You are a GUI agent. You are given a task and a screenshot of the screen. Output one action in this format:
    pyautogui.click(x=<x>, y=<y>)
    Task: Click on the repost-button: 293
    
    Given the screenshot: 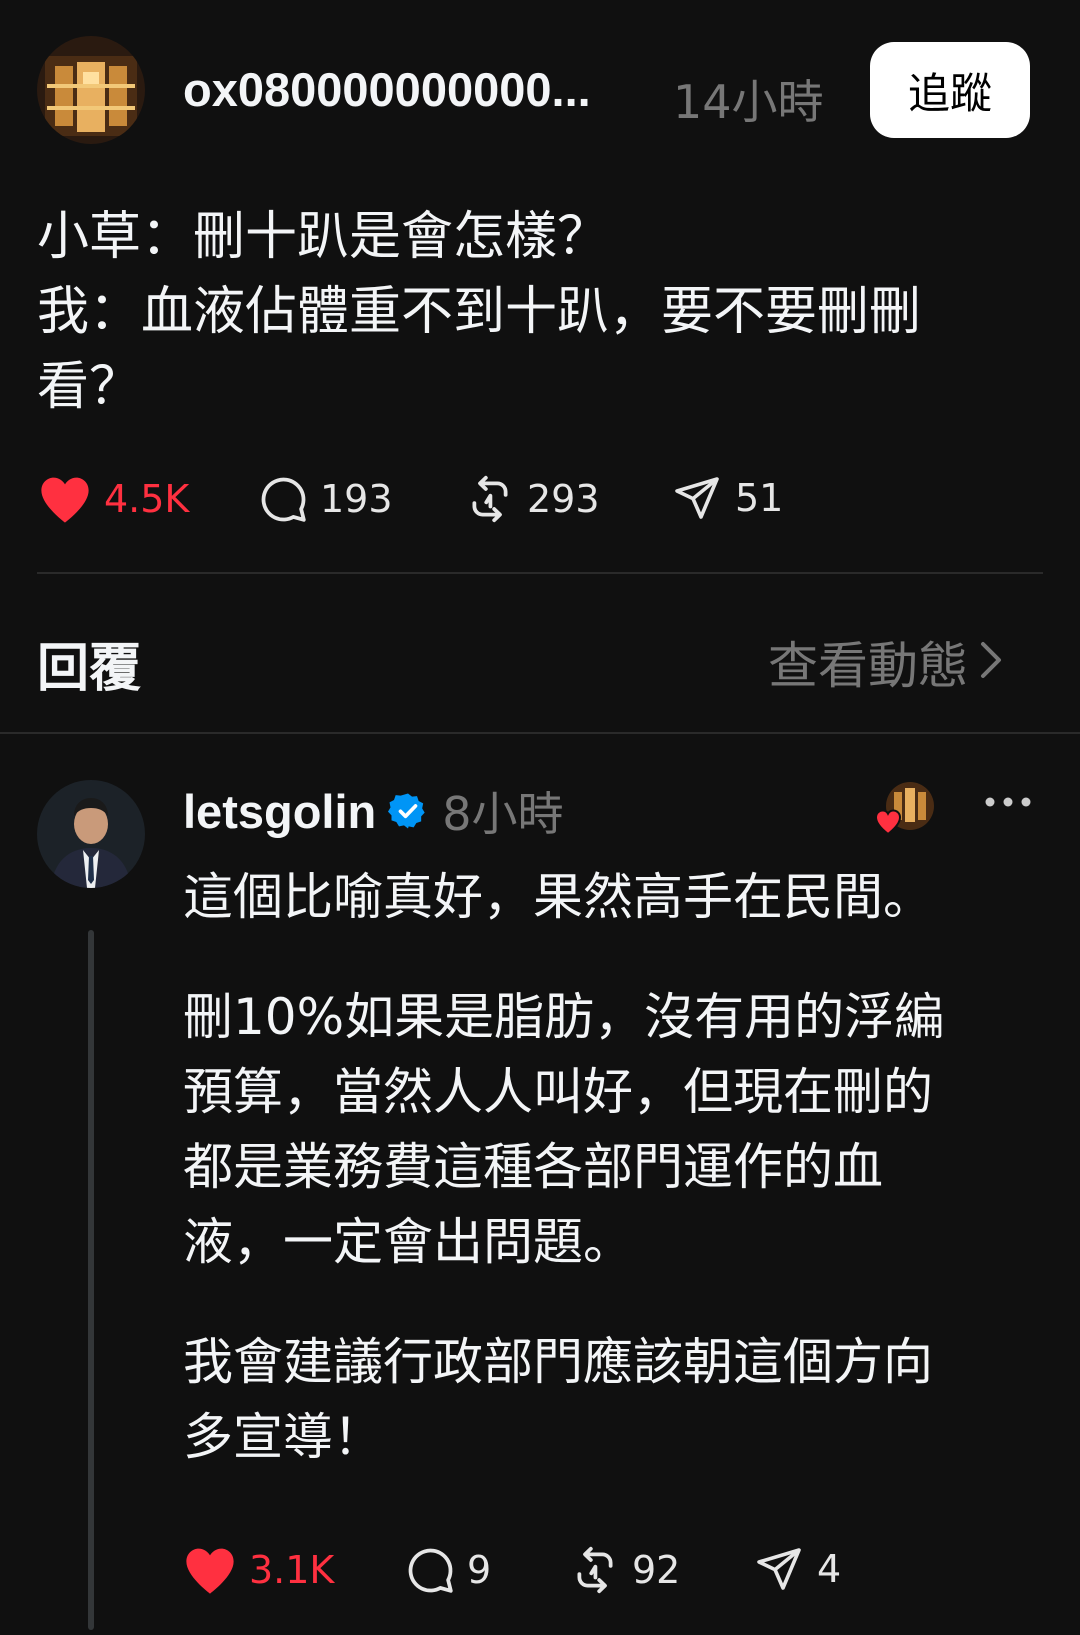 What is the action you would take?
    pyautogui.click(x=532, y=499)
    